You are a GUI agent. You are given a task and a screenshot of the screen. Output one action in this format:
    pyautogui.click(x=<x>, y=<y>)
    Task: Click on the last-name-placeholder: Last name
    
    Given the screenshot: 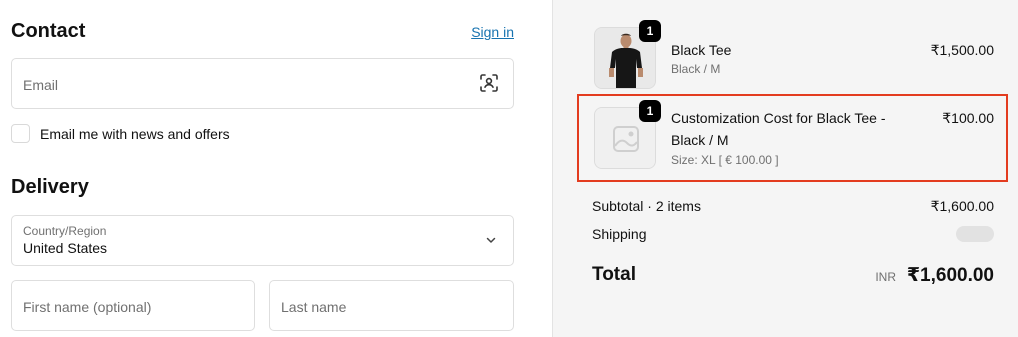 What is the action you would take?
    pyautogui.click(x=314, y=307)
    